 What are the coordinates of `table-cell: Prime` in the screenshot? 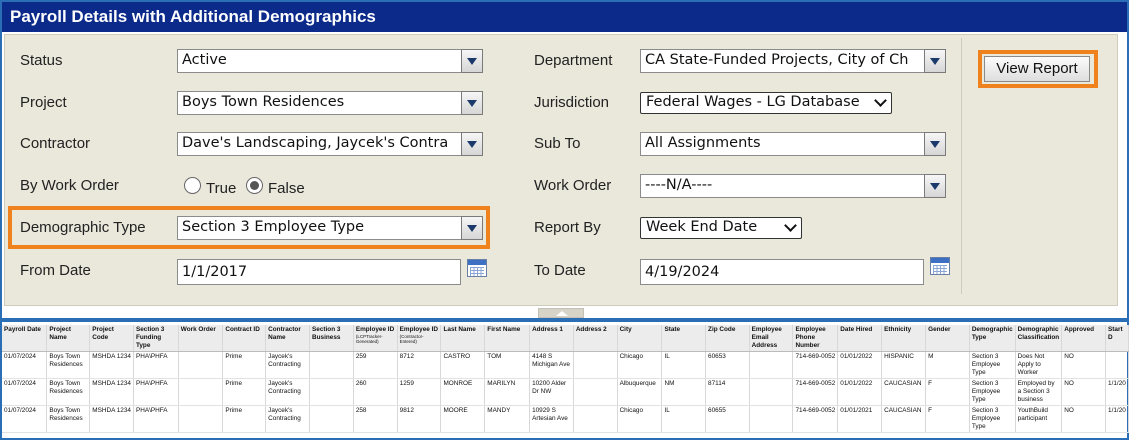 It's located at (244, 392).